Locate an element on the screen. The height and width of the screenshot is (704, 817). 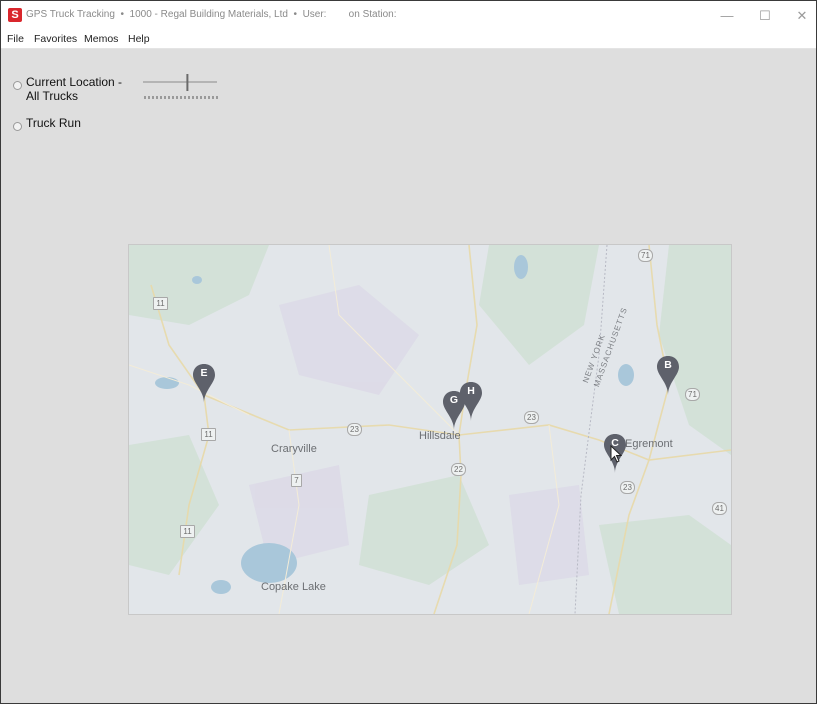
mouse-cursor-icon is located at coordinates (616, 454).